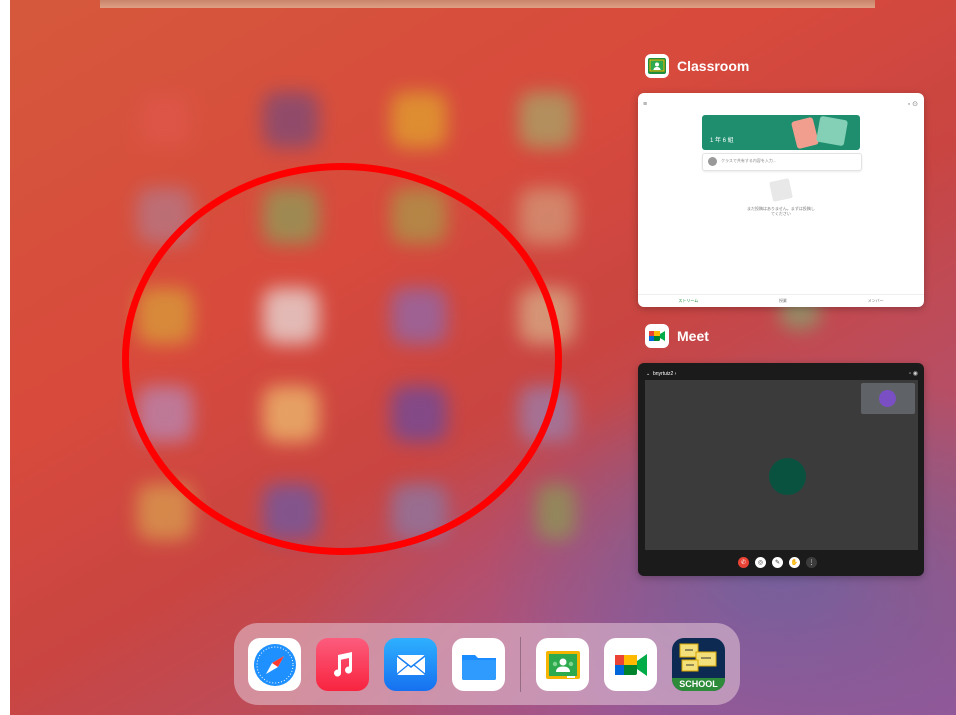 This screenshot has width=956, height=715. I want to click on camera-off-icon: ◎, so click(760, 562).